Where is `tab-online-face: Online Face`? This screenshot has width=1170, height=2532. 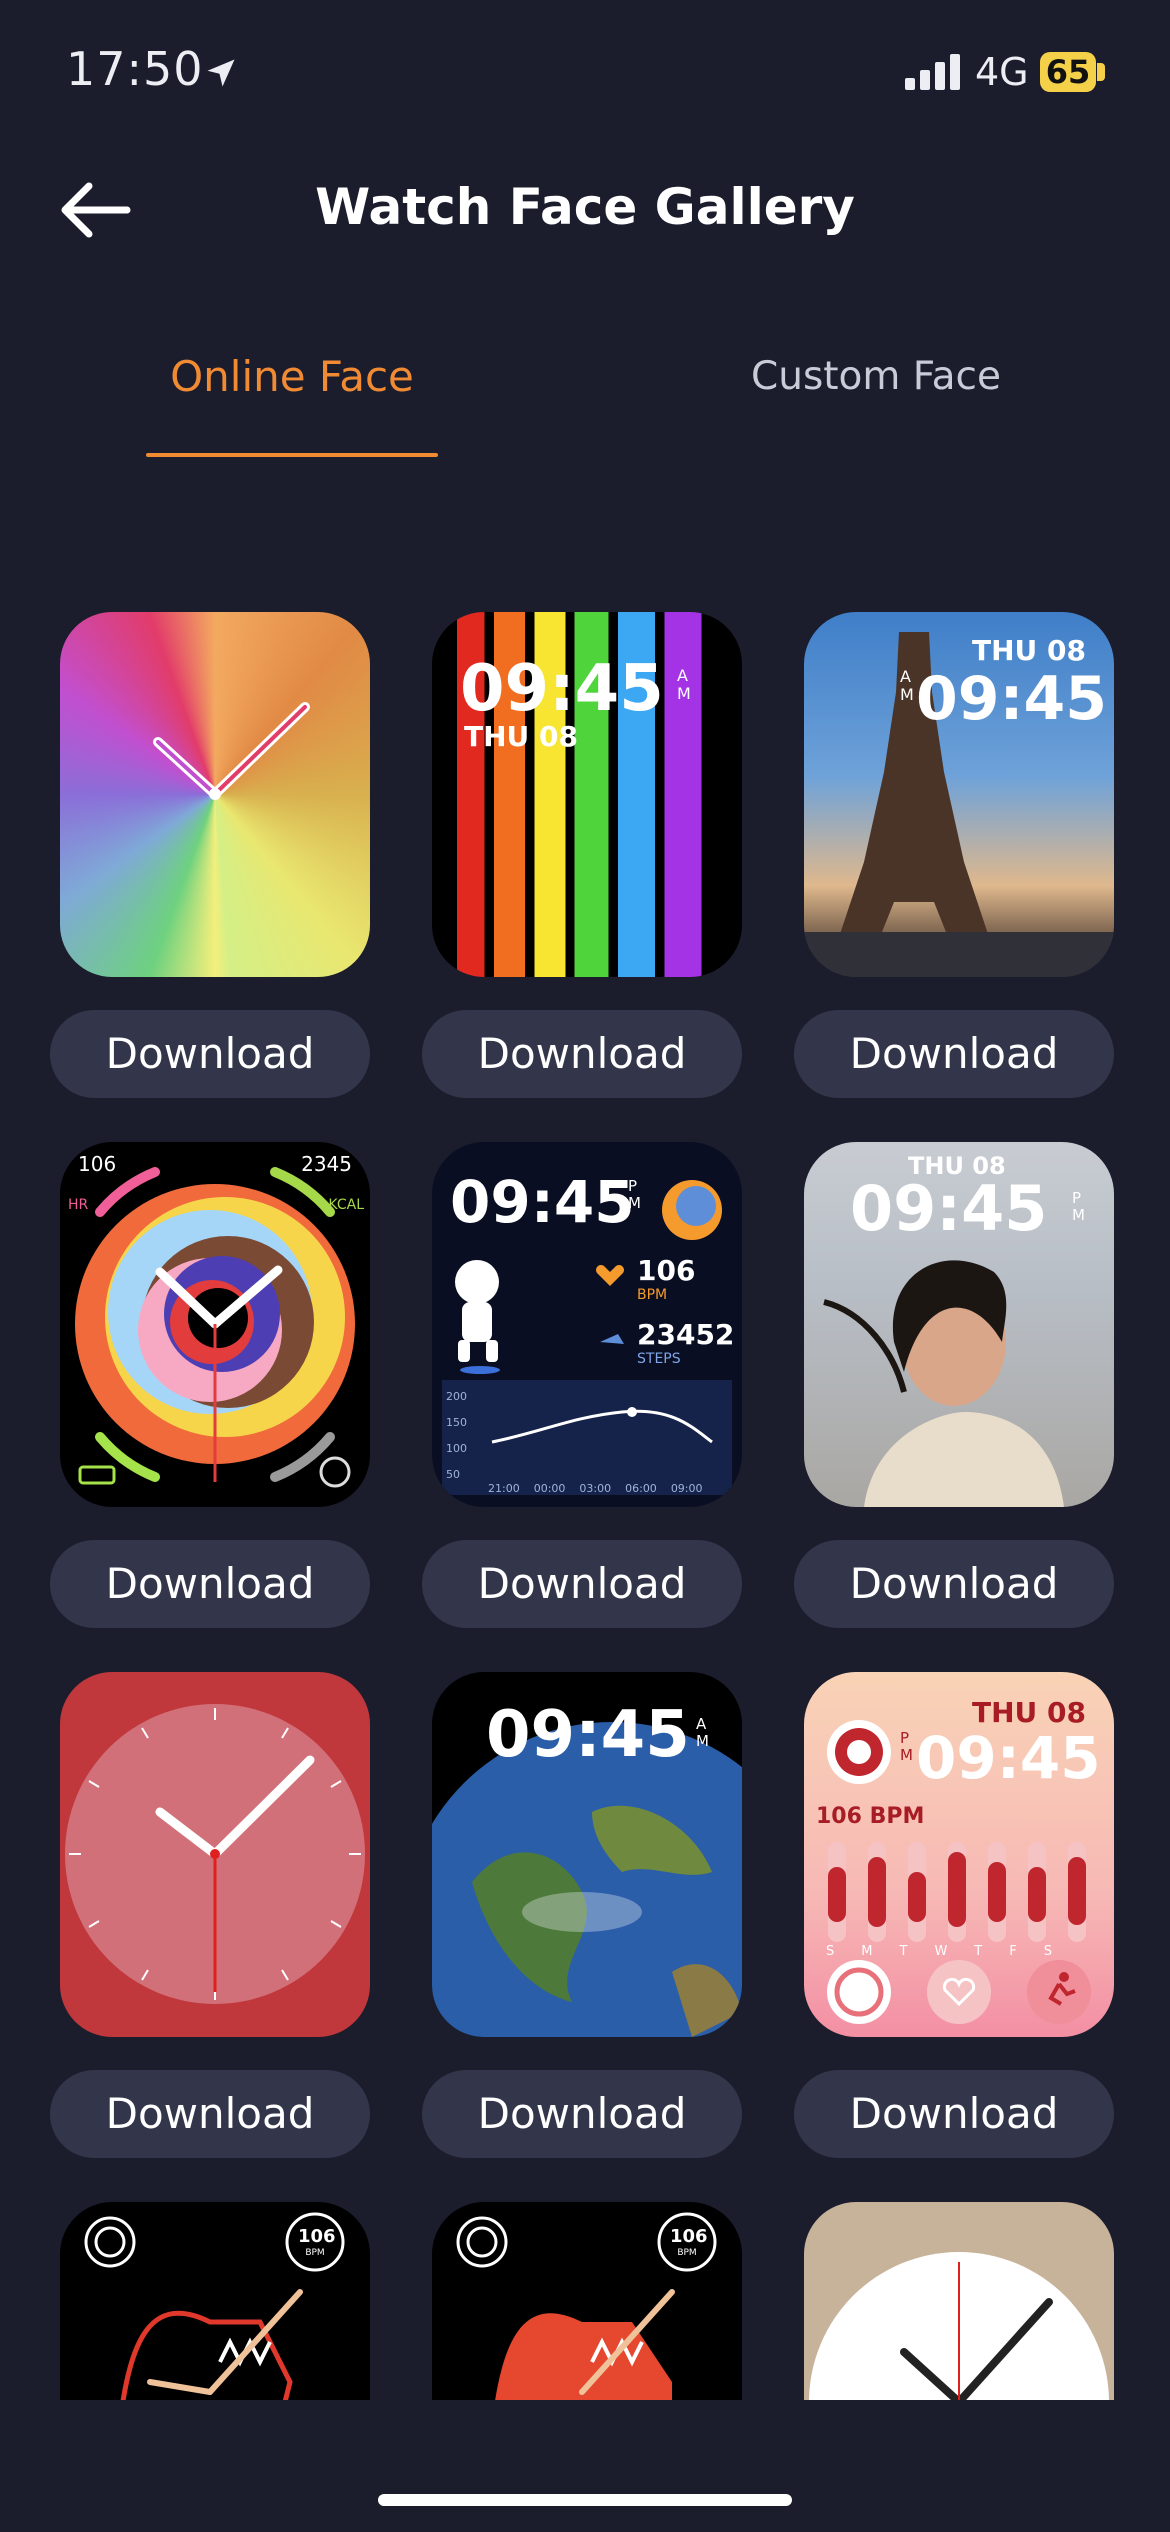
tab-online-face: Online Face is located at coordinates (292, 376).